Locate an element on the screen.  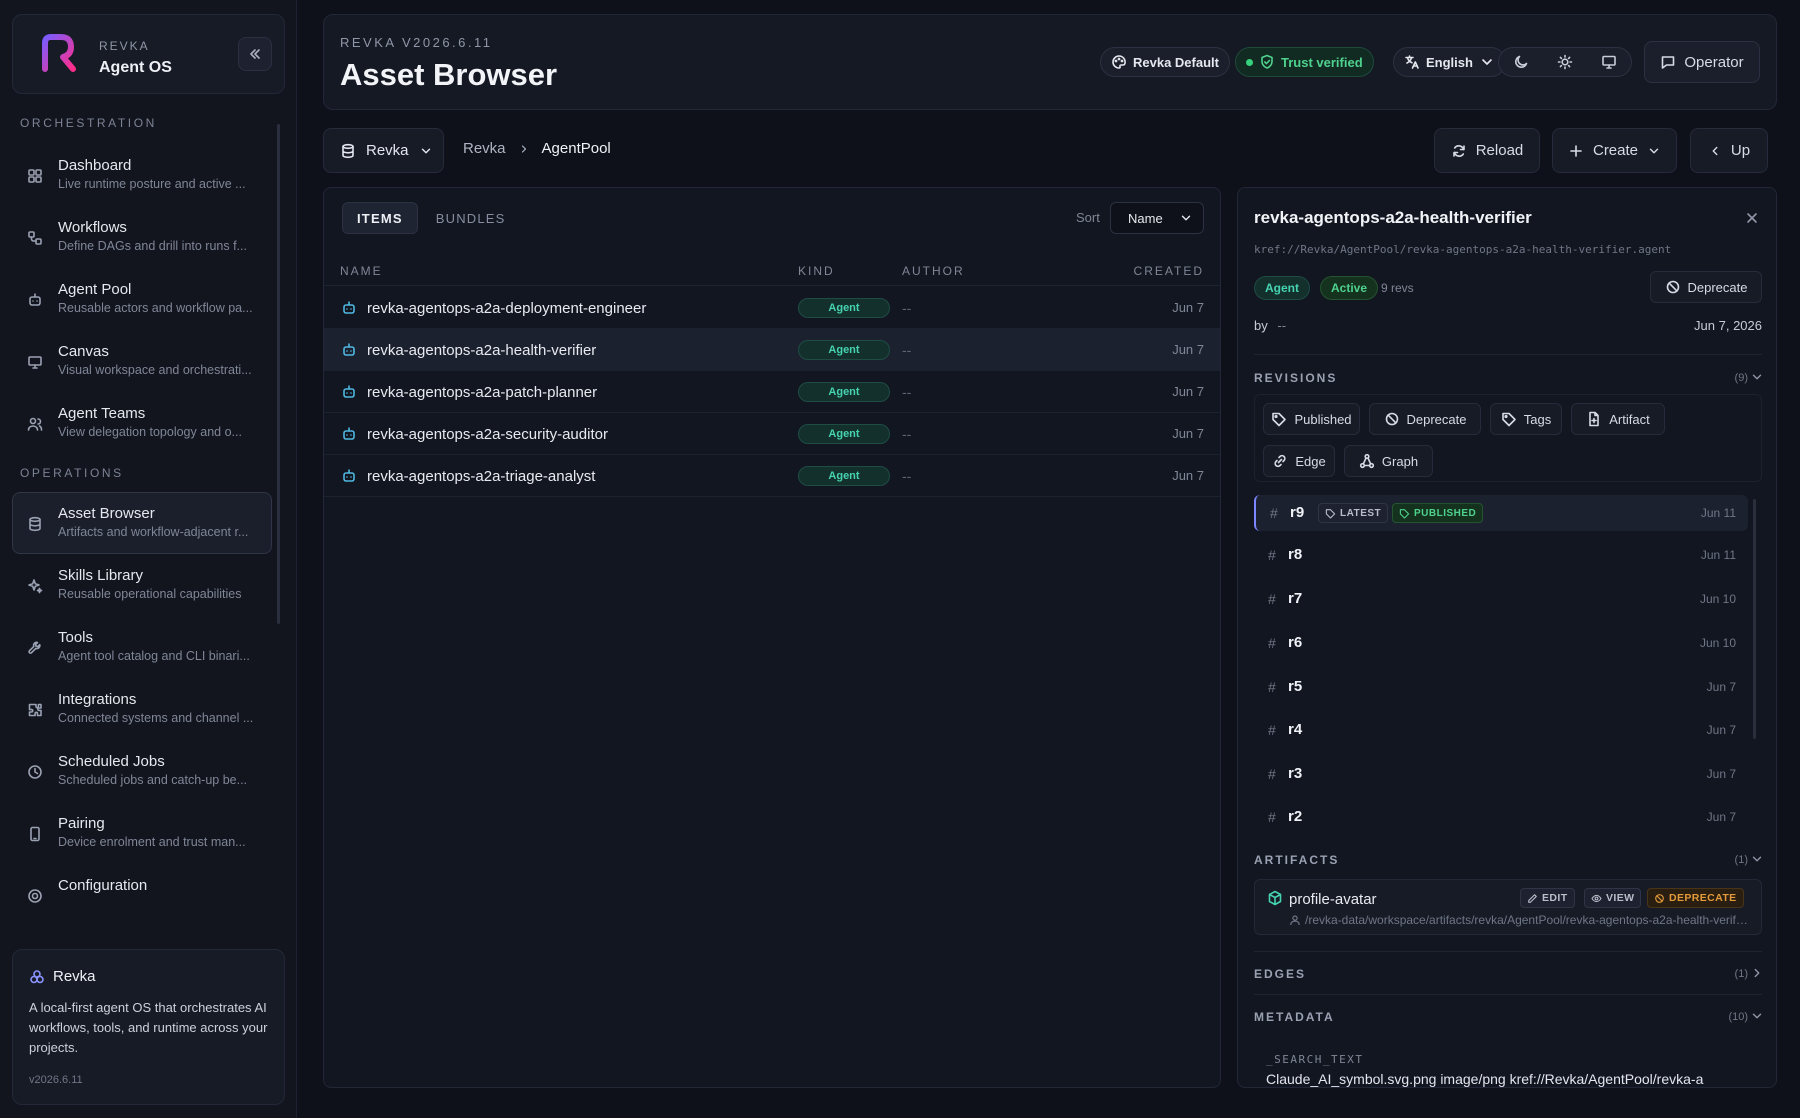
artifacts-heading: ARTIFACTS is located at coordinates (1296, 860).